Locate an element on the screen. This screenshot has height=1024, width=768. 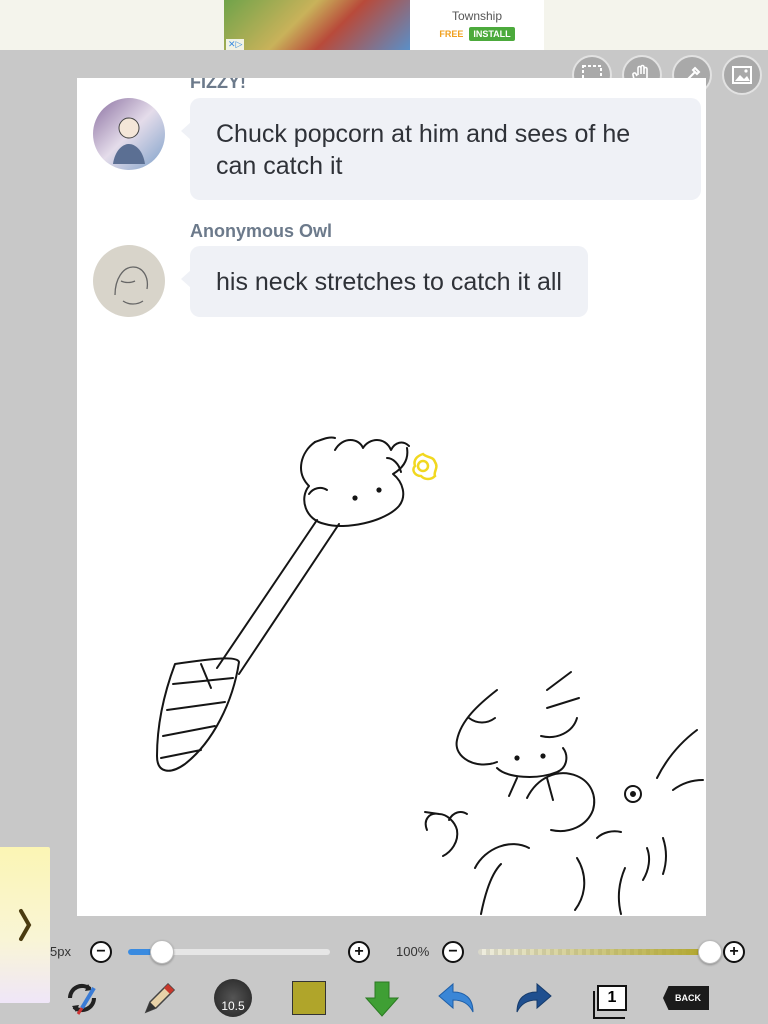
brush-settings-icon is located at coordinates (82, 998).